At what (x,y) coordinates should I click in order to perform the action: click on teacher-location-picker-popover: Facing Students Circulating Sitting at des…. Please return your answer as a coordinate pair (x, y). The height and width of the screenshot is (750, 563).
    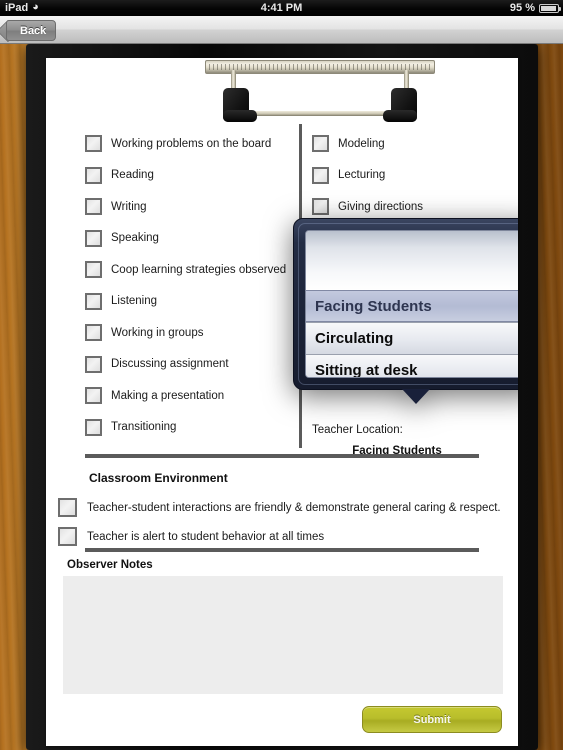
    Looking at the image, I should click on (405, 311).